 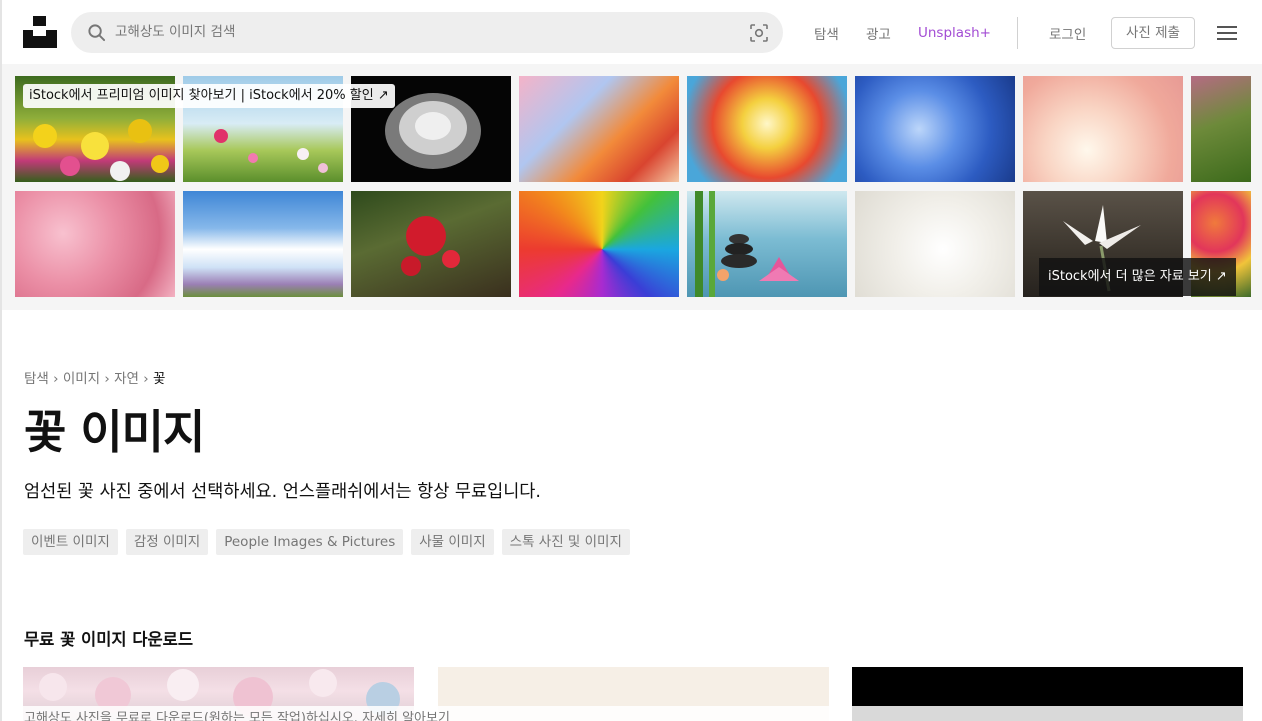 I want to click on nav-advertise-link: 광고, so click(x=878, y=33).